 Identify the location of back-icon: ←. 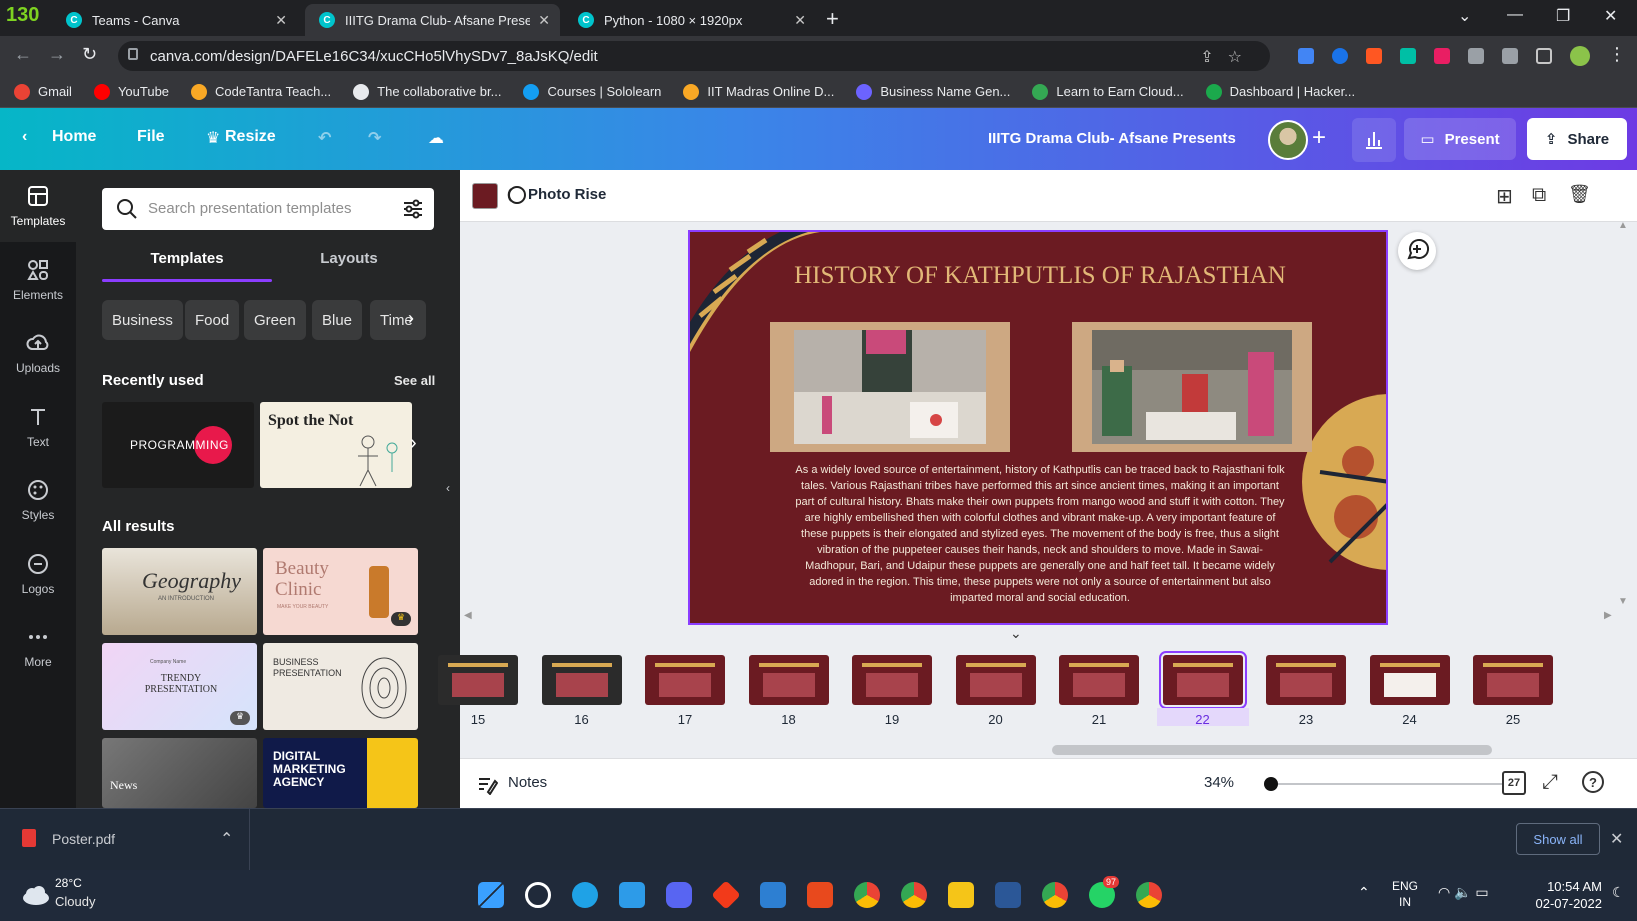
(23, 54).